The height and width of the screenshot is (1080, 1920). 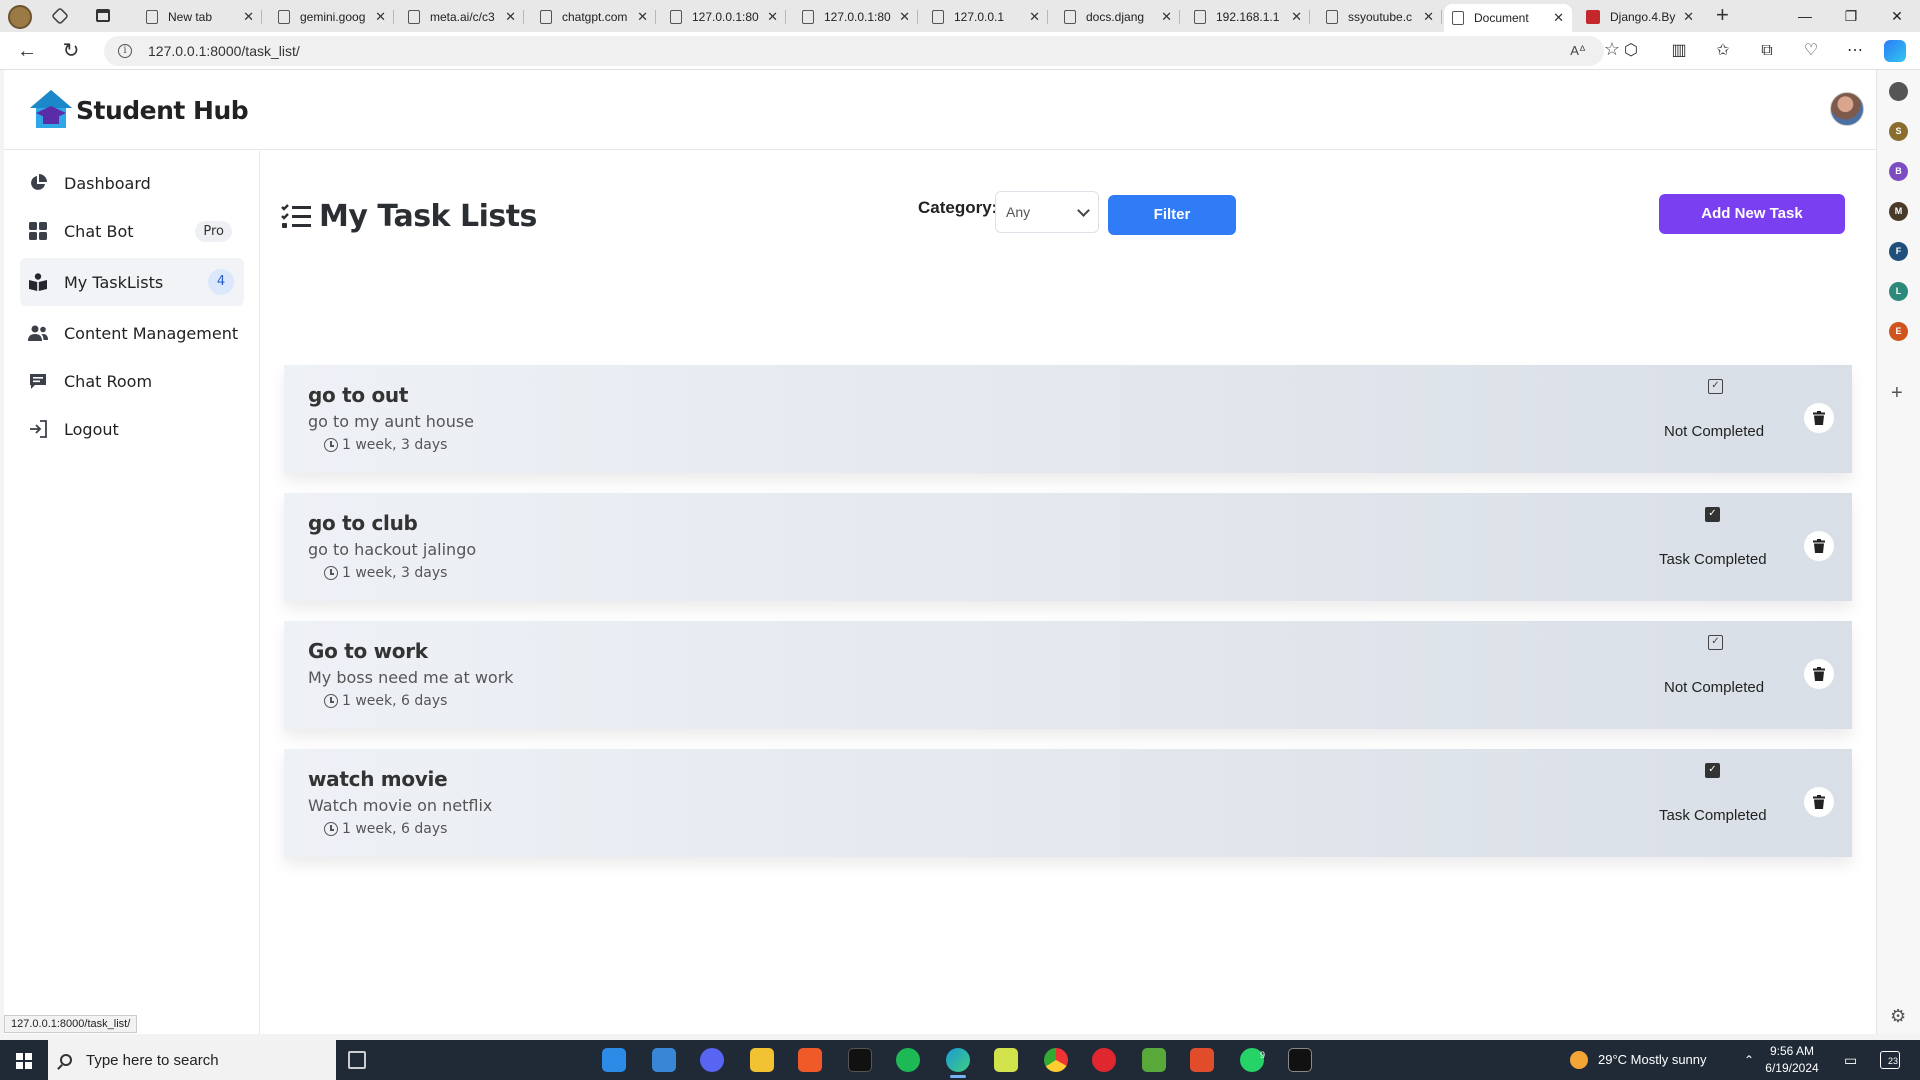 I want to click on add-new-task-button: Add New Task, so click(x=1752, y=214).